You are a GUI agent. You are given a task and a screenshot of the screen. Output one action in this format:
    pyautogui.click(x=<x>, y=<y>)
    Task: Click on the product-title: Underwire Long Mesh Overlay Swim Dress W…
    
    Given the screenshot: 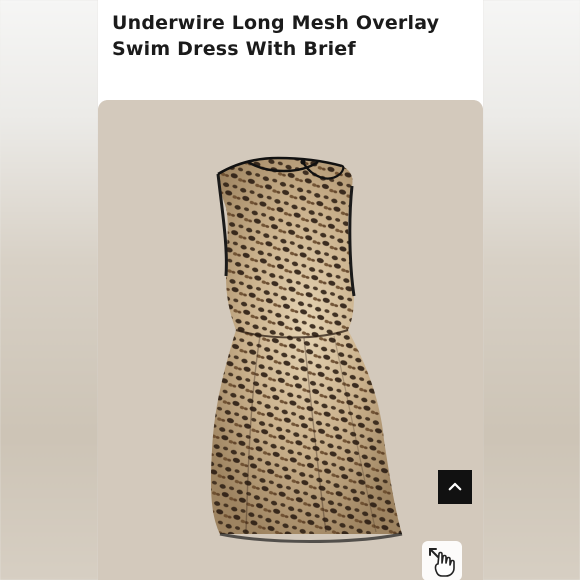 What is the action you would take?
    pyautogui.click(x=276, y=36)
    